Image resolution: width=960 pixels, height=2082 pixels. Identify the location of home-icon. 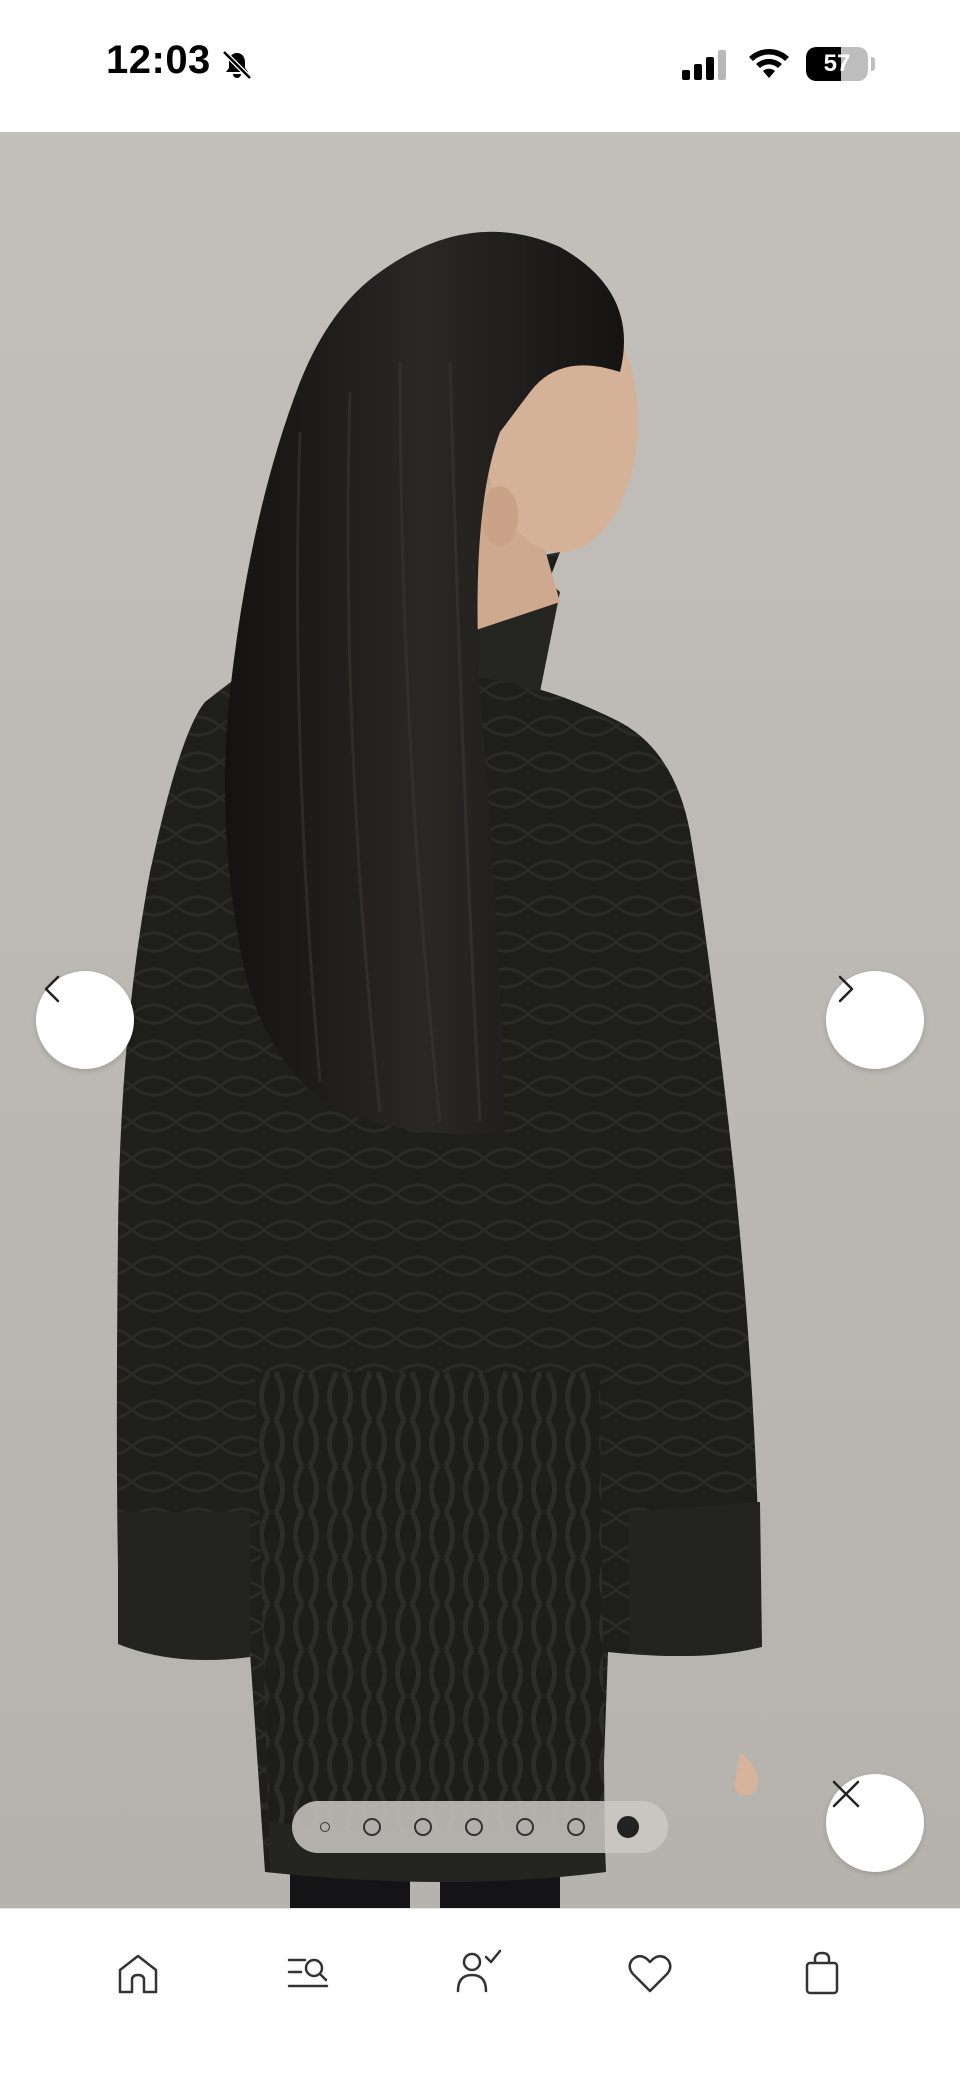
(138, 1974).